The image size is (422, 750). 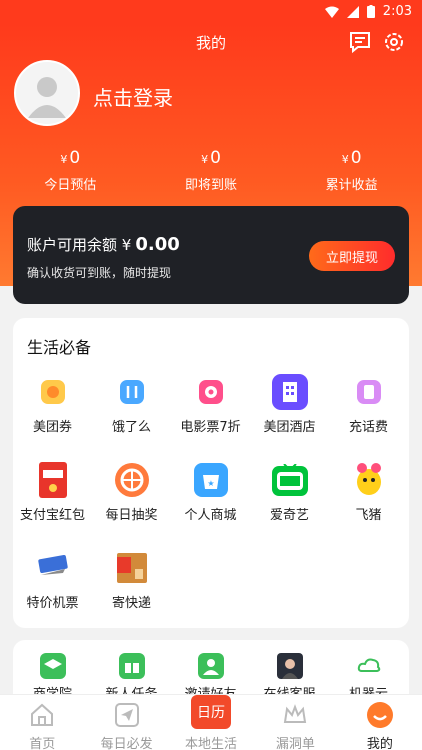 I want to click on academy-icon, so click(x=53, y=666).